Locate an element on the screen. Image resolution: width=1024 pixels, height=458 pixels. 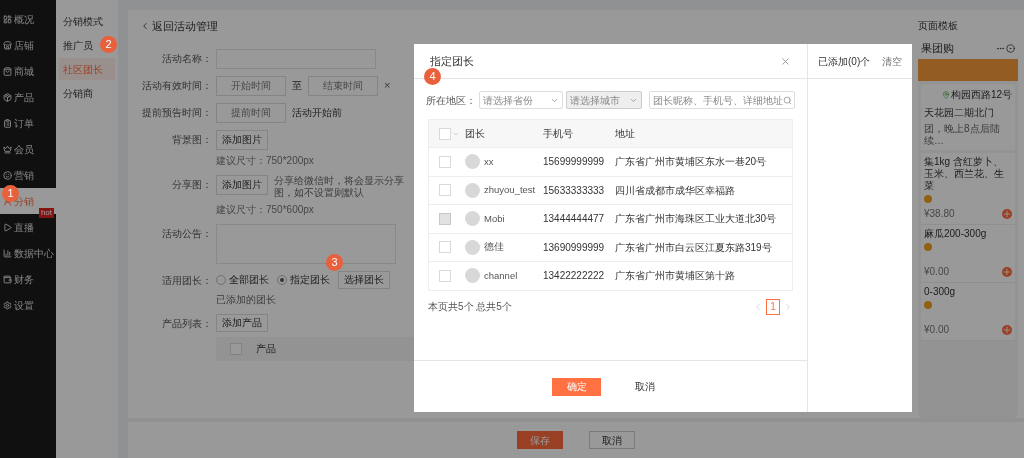
app-title: 果团购 is located at coordinates (937, 48).